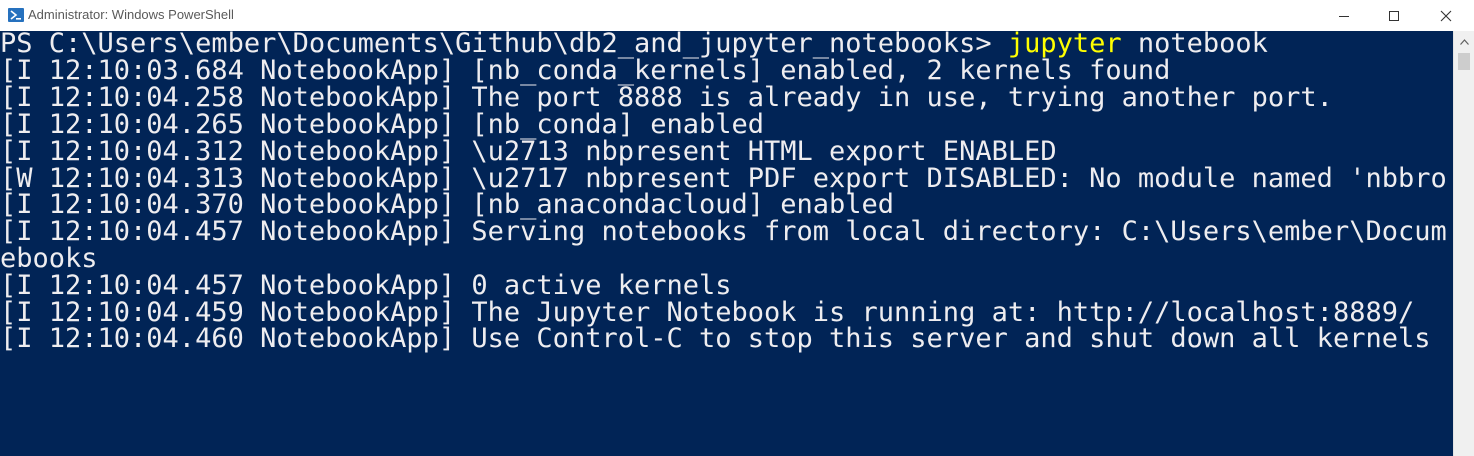 The image size is (1474, 456). I want to click on close-button, so click(1446, 15).